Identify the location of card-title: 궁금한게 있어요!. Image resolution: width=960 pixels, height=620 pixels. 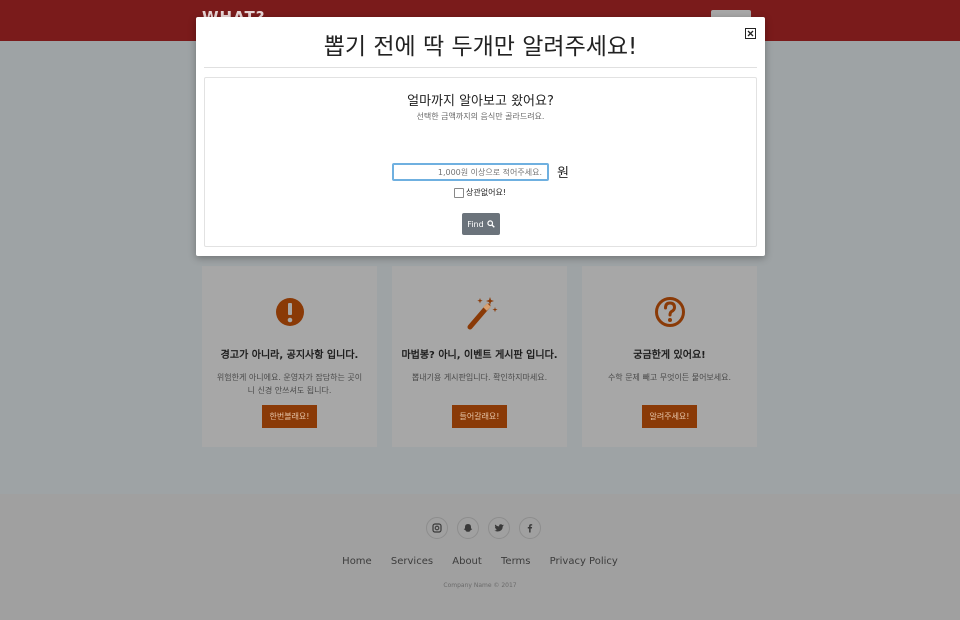
(669, 355).